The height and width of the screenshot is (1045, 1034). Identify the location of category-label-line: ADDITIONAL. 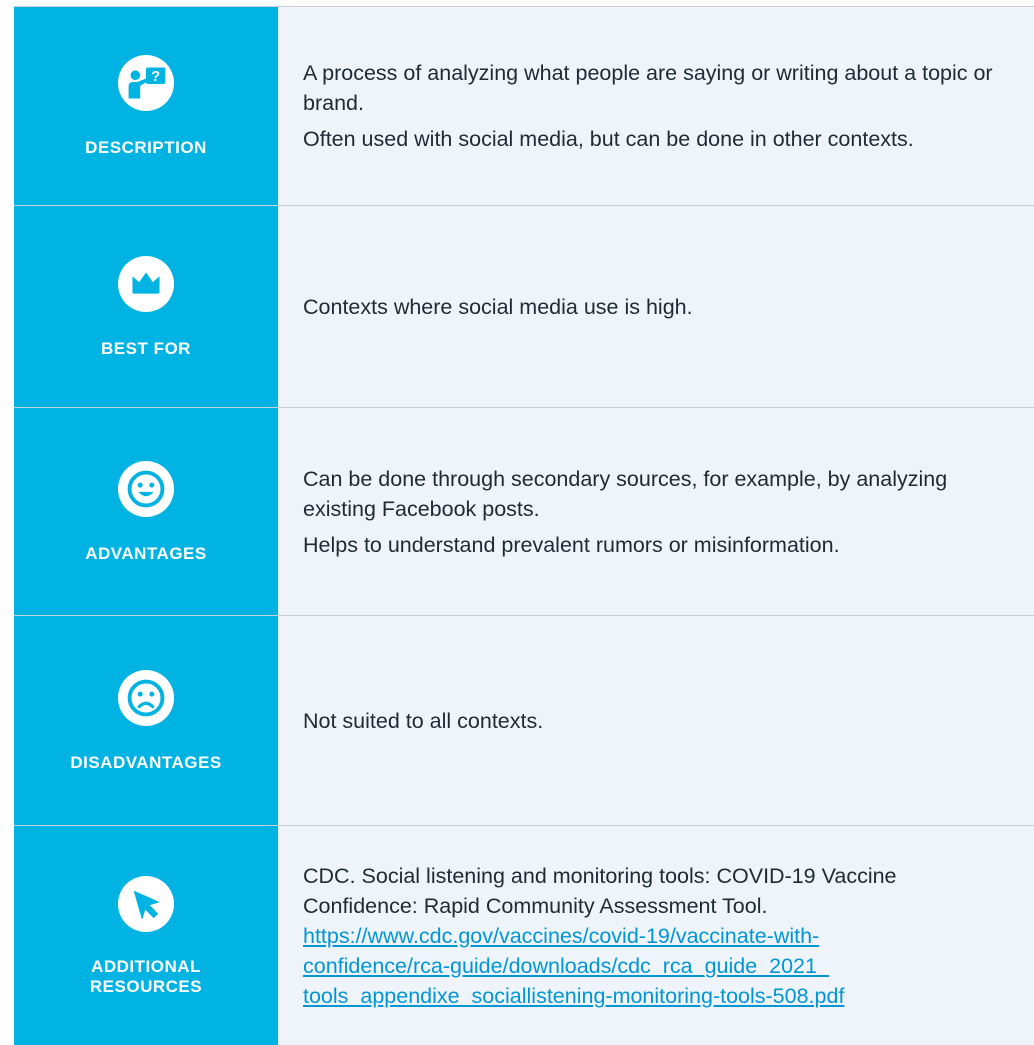
(146, 966).